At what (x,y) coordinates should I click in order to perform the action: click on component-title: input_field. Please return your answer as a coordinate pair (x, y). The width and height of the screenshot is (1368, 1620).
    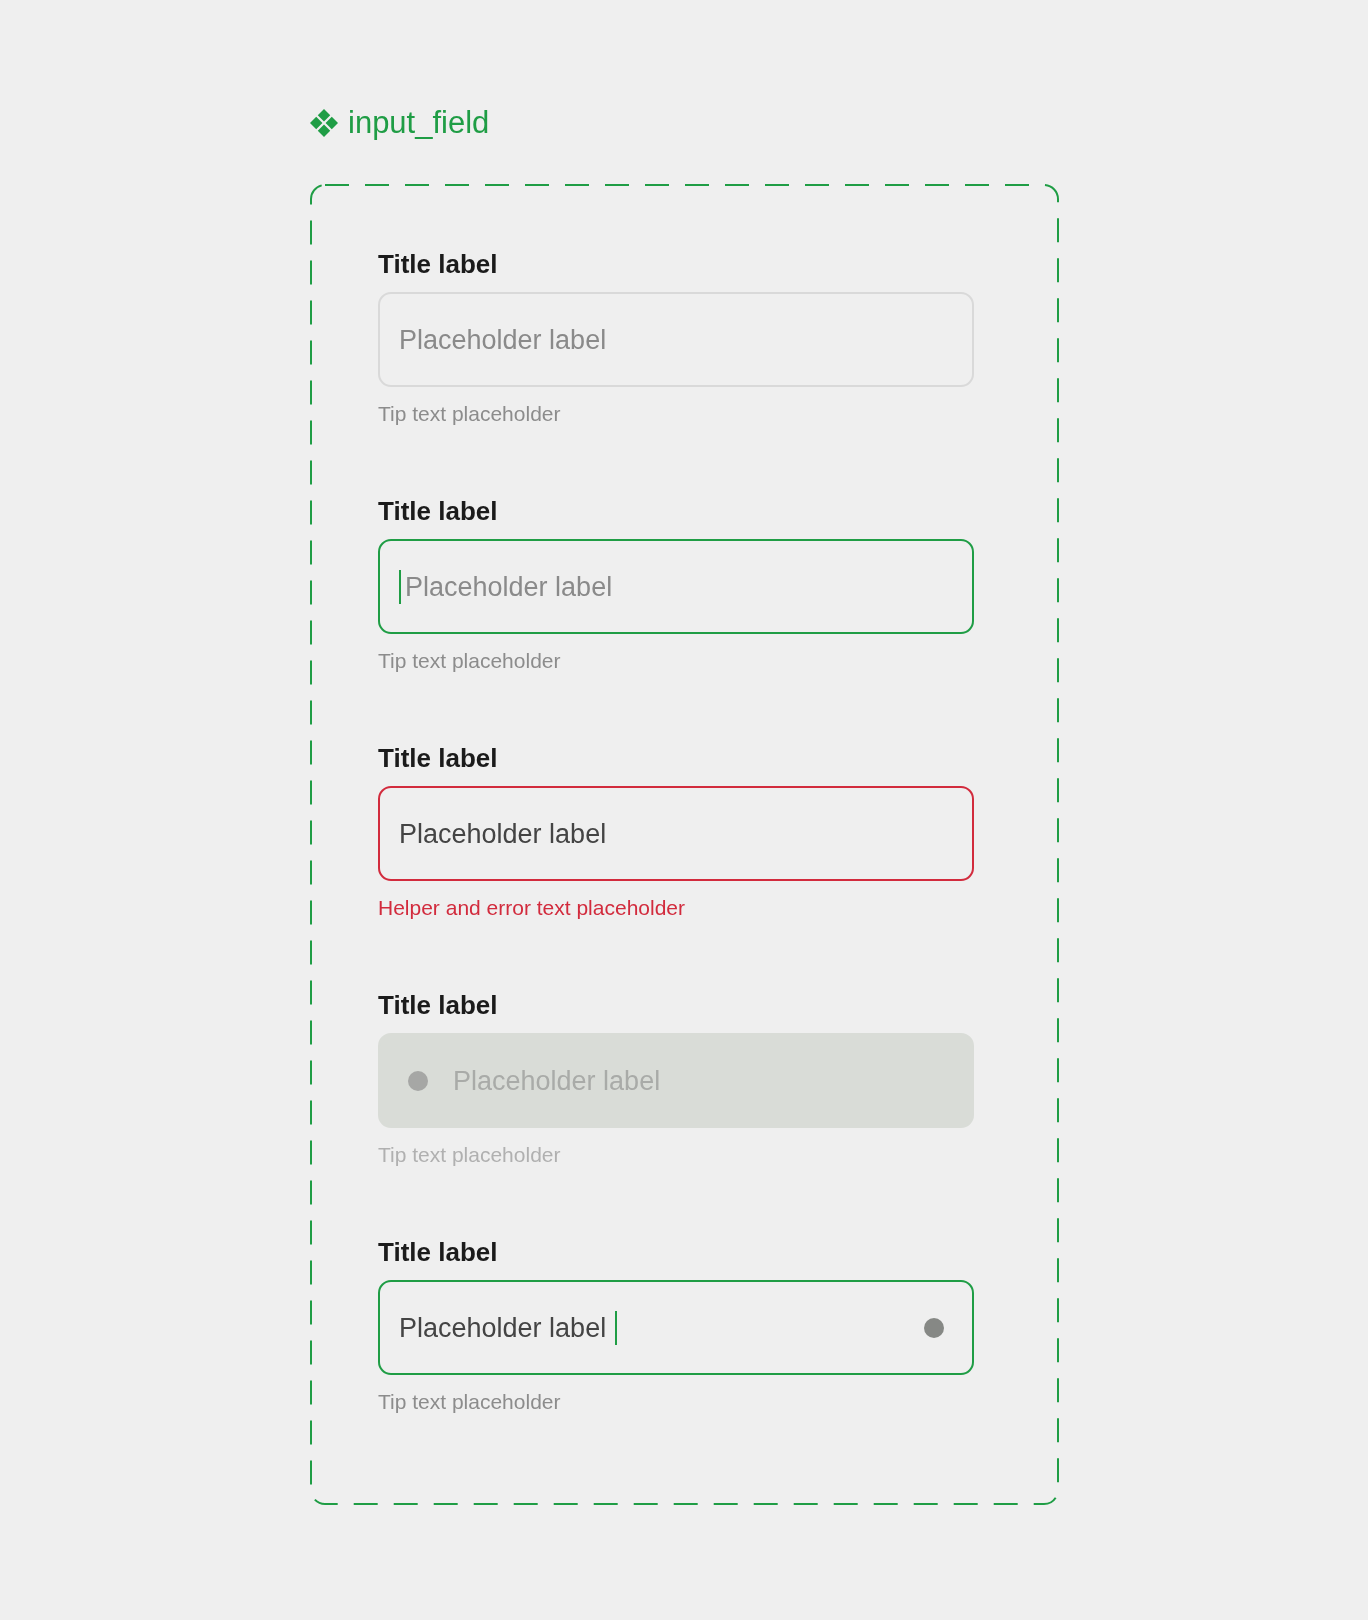
    Looking at the image, I should click on (419, 123).